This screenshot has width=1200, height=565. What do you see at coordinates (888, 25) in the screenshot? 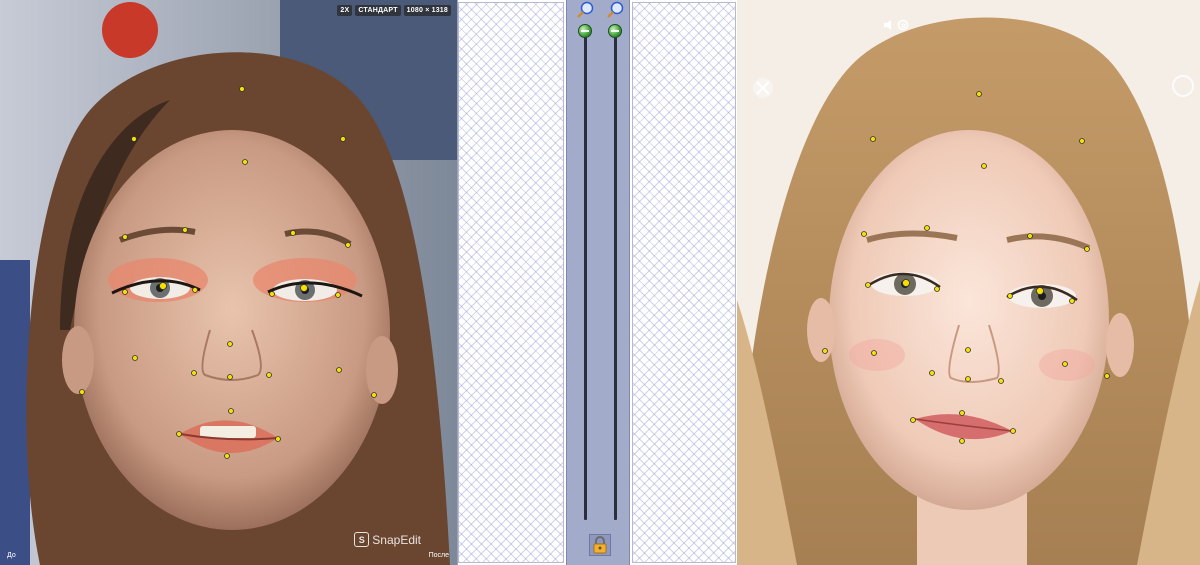
I see `speaker-icon` at bounding box center [888, 25].